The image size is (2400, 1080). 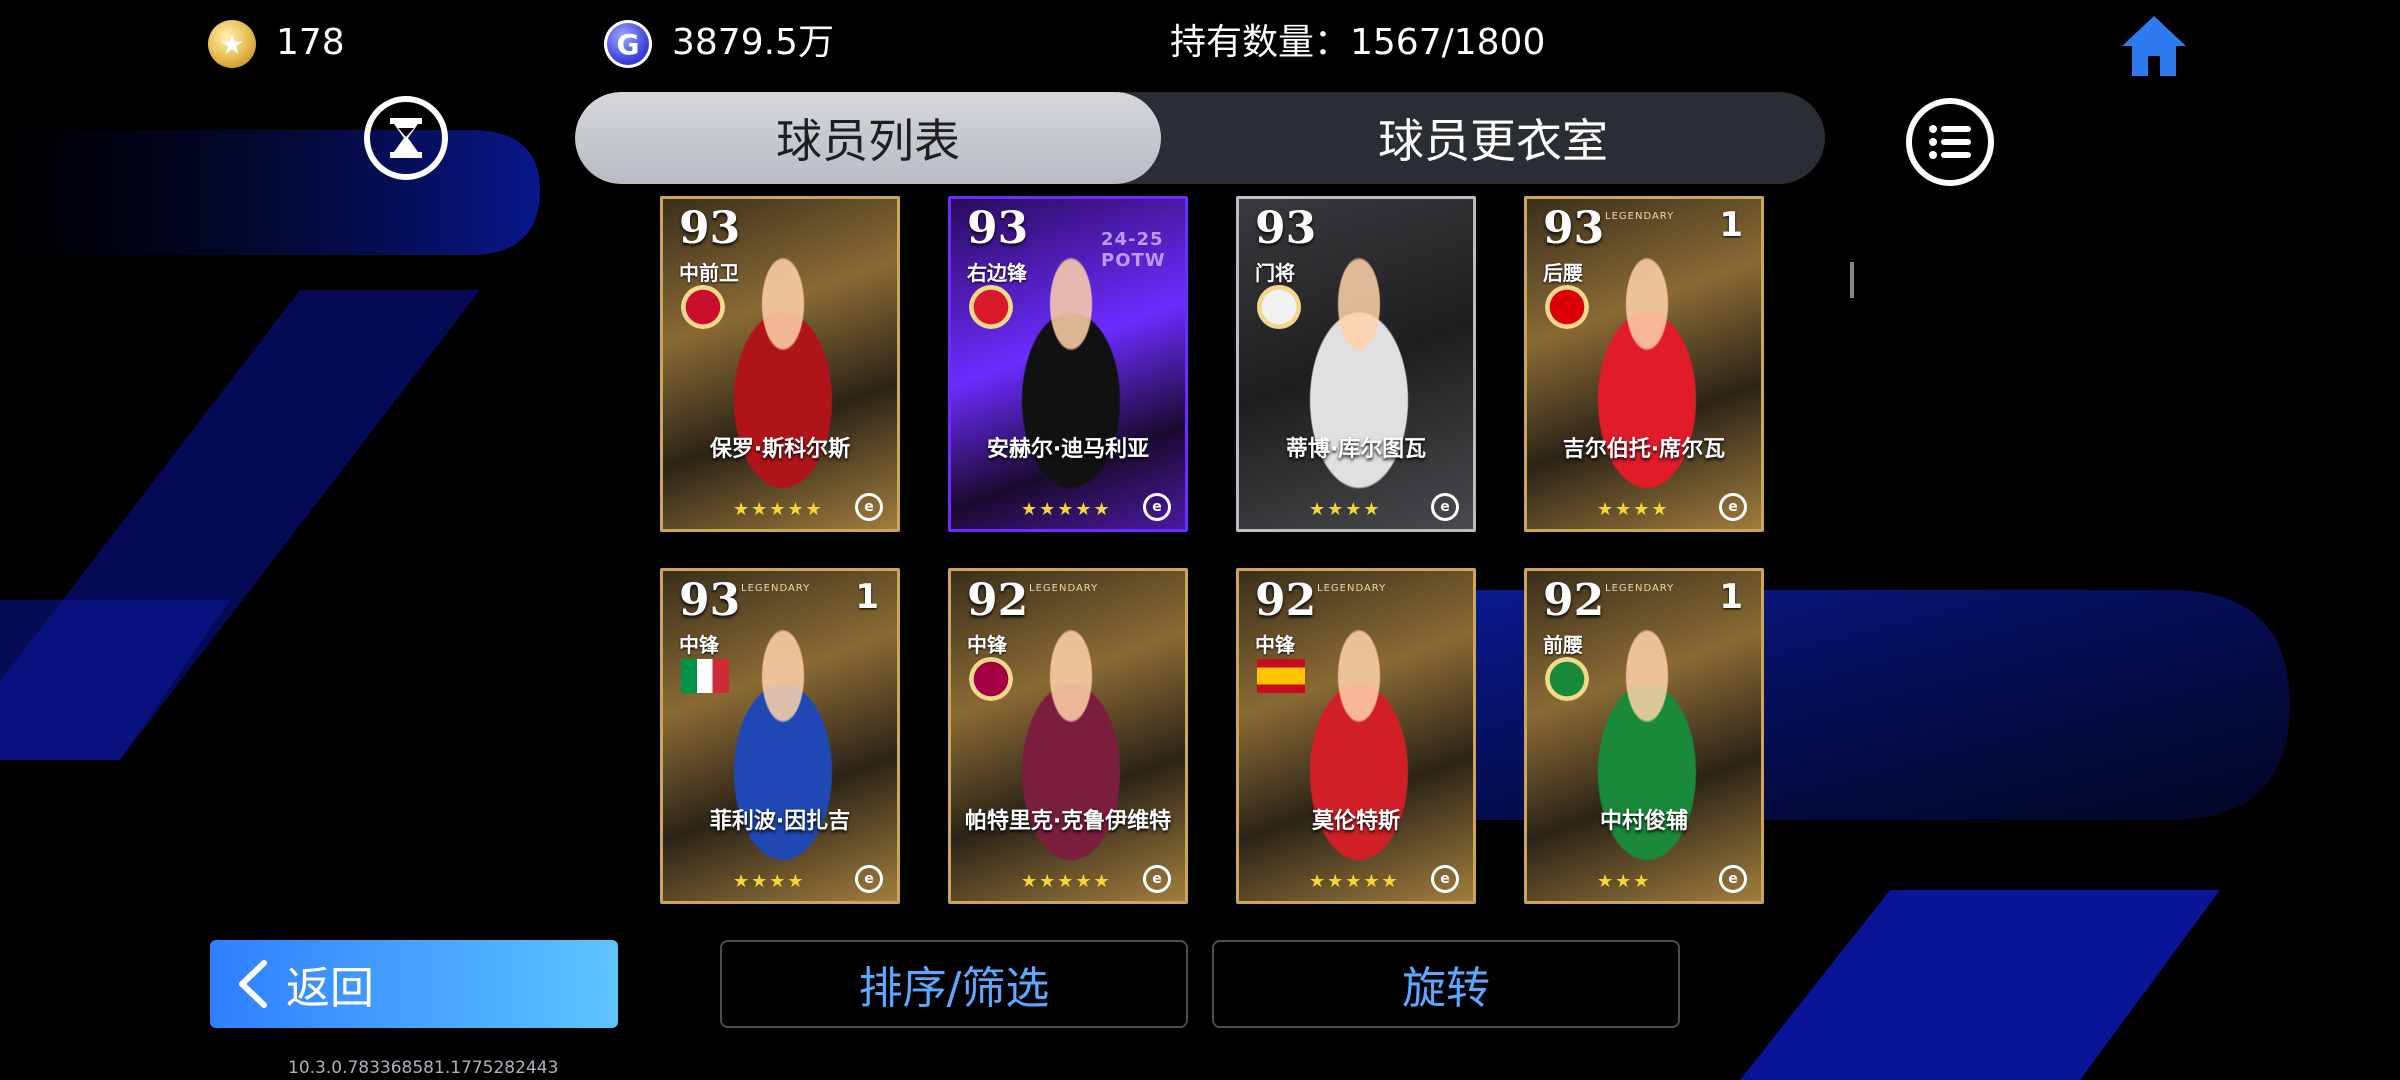 I want to click on player-position: 右边锋, so click(x=997, y=273).